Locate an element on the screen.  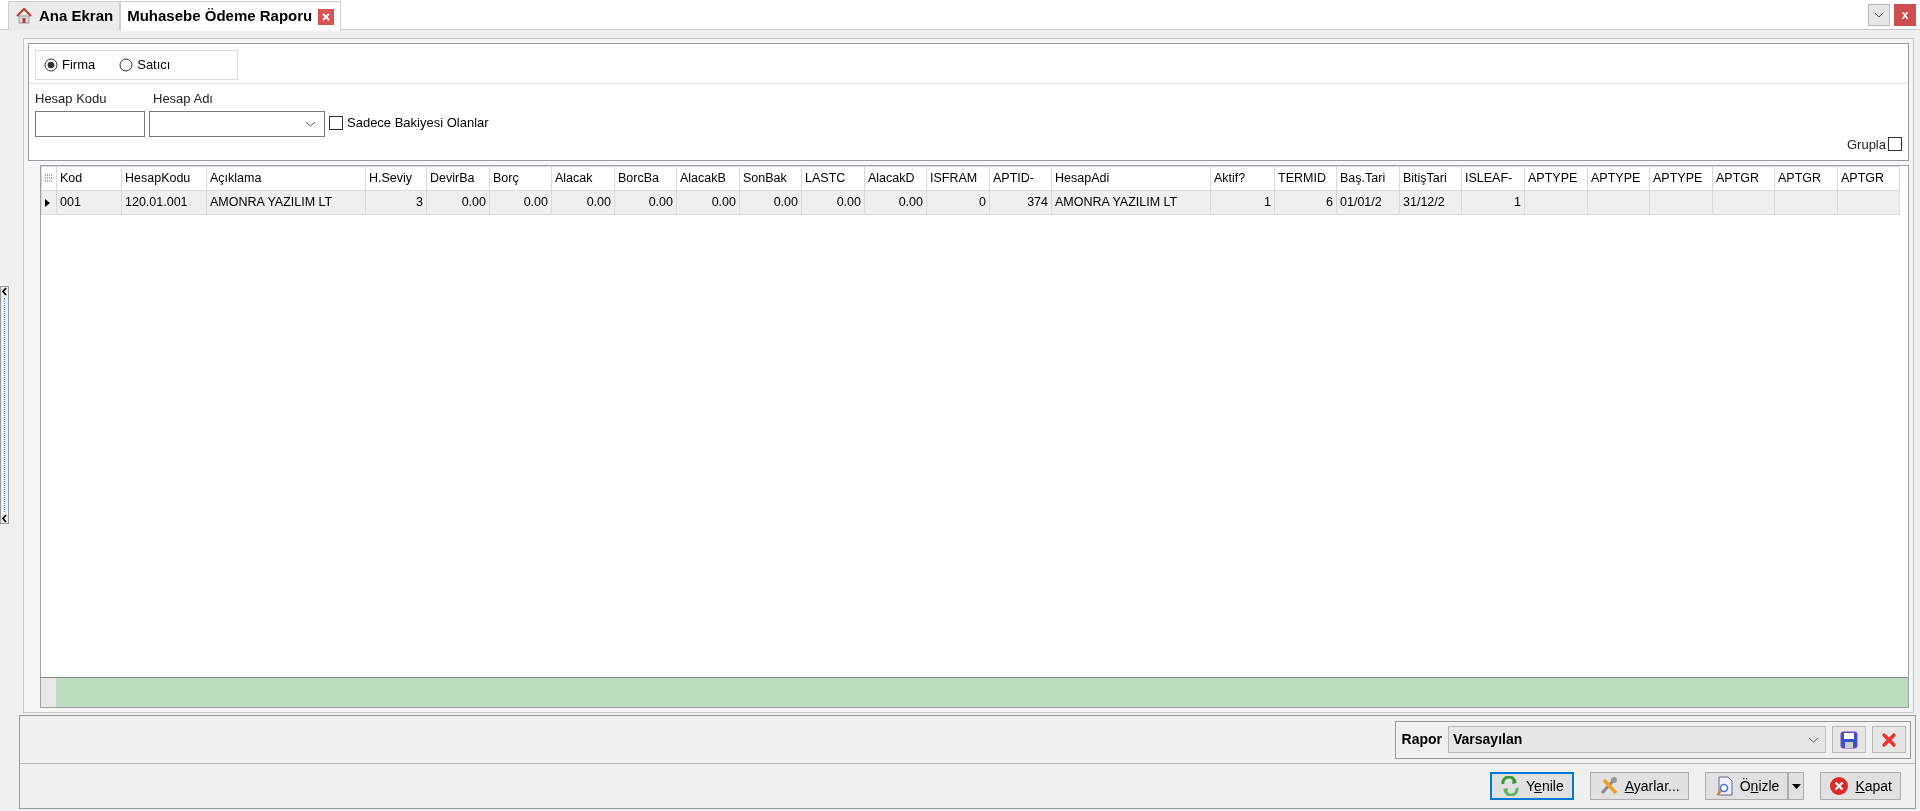
column-header: Aktif? is located at coordinates (1242, 178).